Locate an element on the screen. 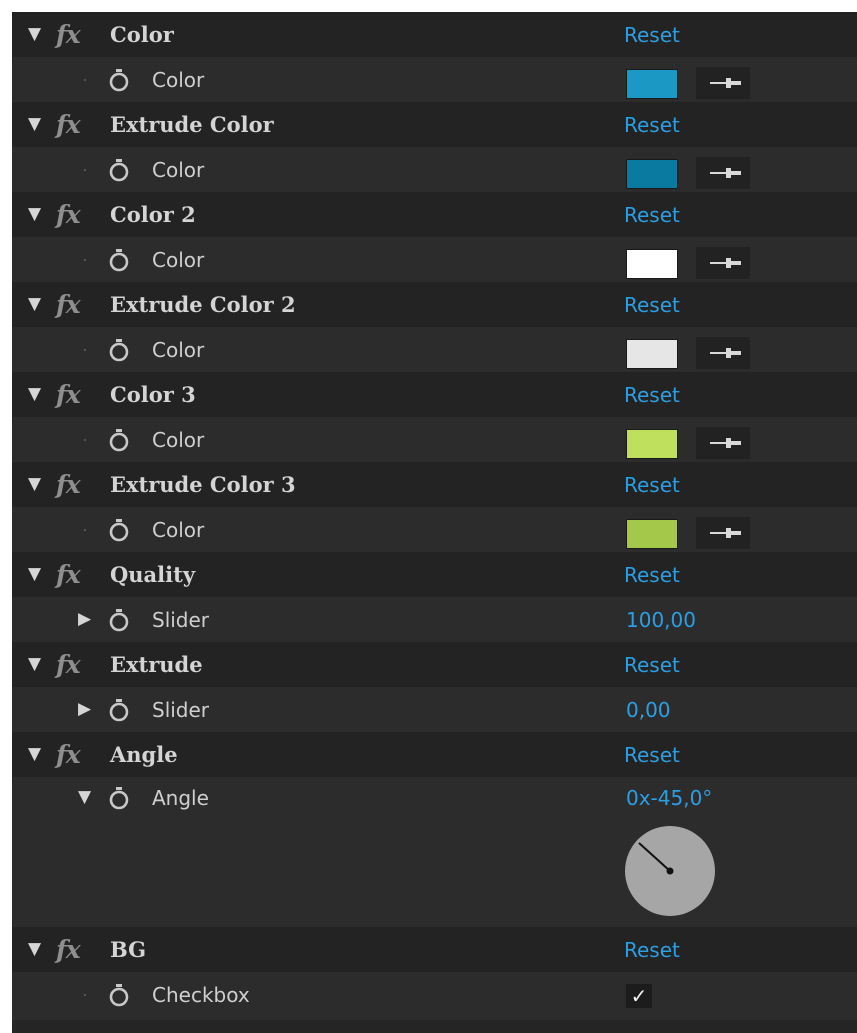 This screenshot has height=1033, width=857. effect-name: BG is located at coordinates (128, 949).